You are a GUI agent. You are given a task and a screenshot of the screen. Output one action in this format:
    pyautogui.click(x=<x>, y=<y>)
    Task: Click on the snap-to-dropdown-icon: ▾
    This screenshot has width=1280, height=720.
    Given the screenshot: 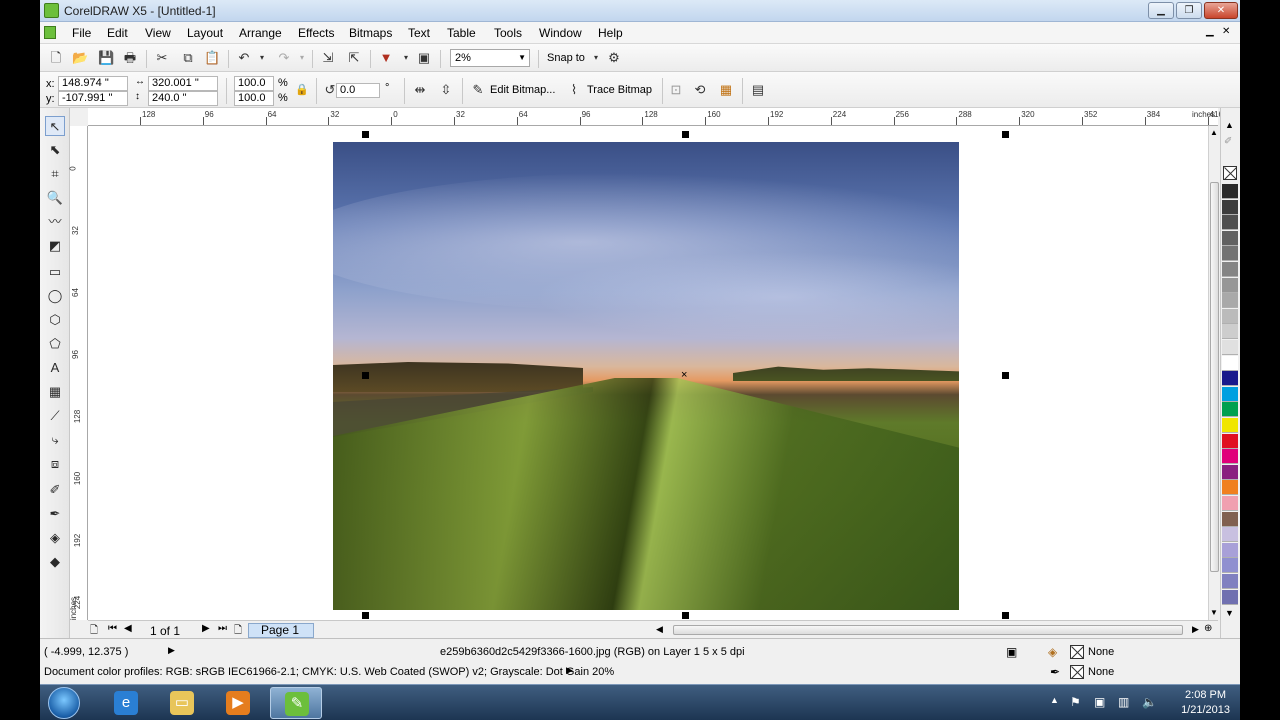 What is the action you would take?
    pyautogui.click(x=596, y=58)
    